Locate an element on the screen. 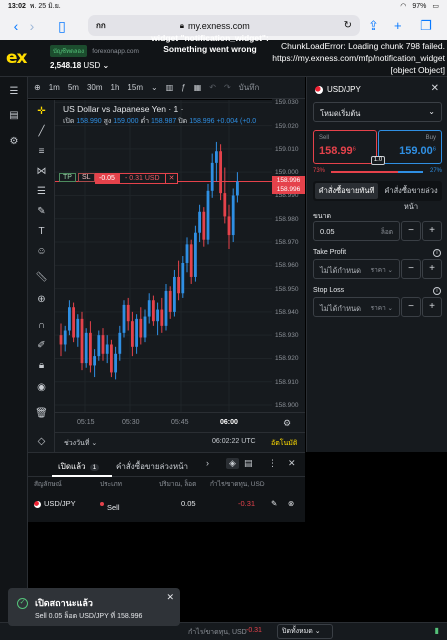 The height and width of the screenshot is (640, 447). price-tick-label: 158.940 is located at coordinates (287, 312).